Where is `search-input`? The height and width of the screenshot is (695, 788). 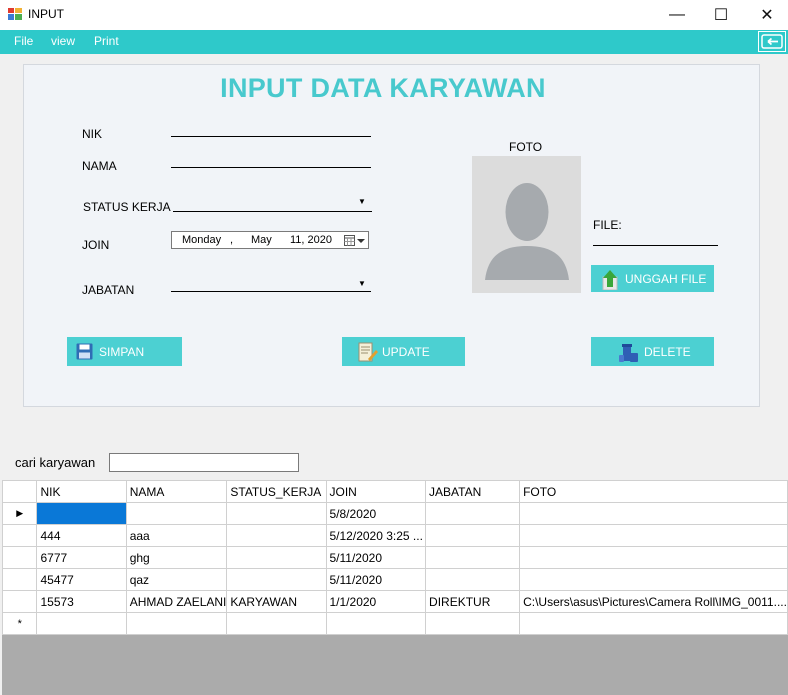
search-input is located at coordinates (204, 462).